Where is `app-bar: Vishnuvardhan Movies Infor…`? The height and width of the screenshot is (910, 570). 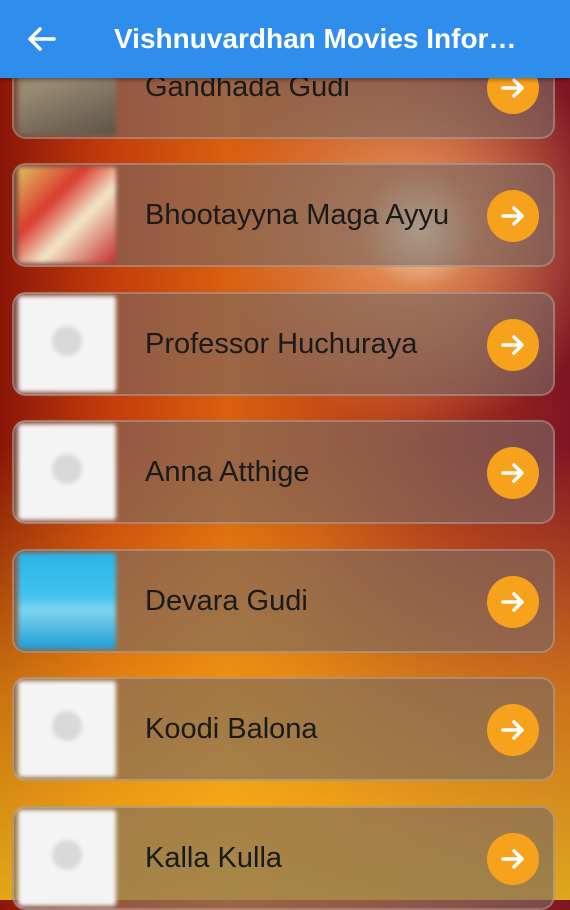
app-bar: Vishnuvardhan Movies Infor… is located at coordinates (285, 39).